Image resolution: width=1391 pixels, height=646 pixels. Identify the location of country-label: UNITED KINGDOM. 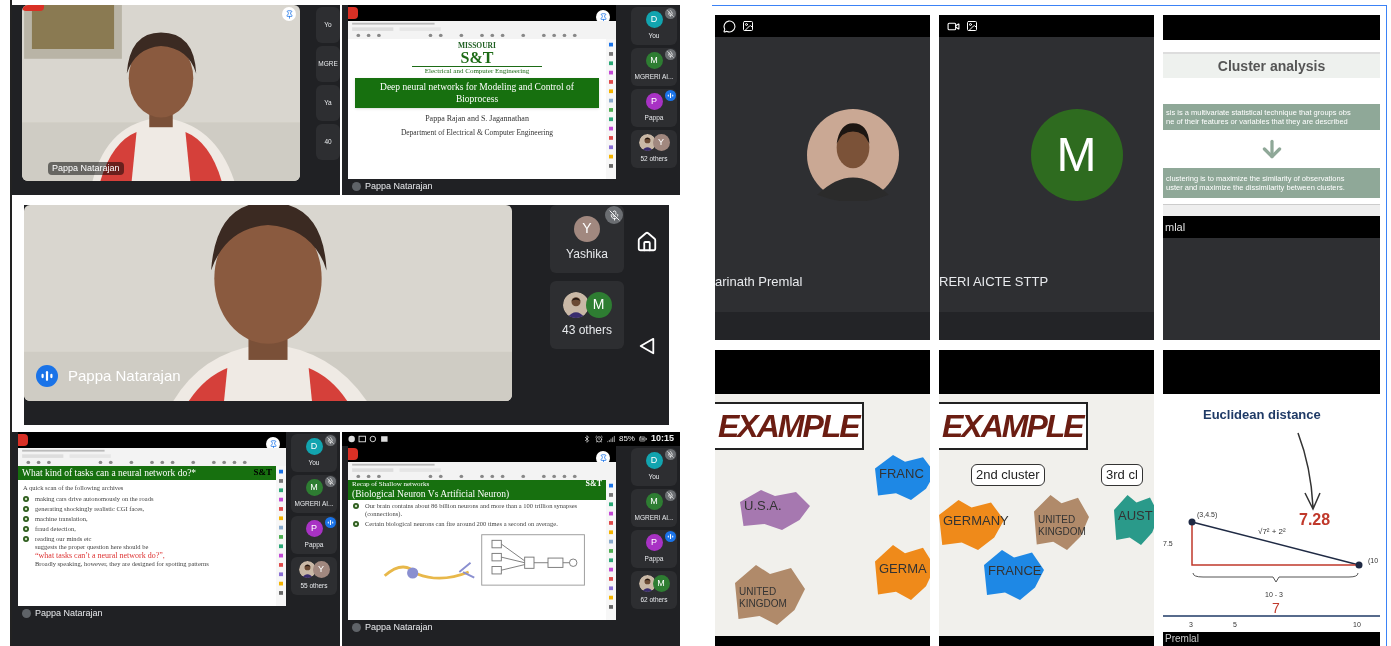
(763, 597).